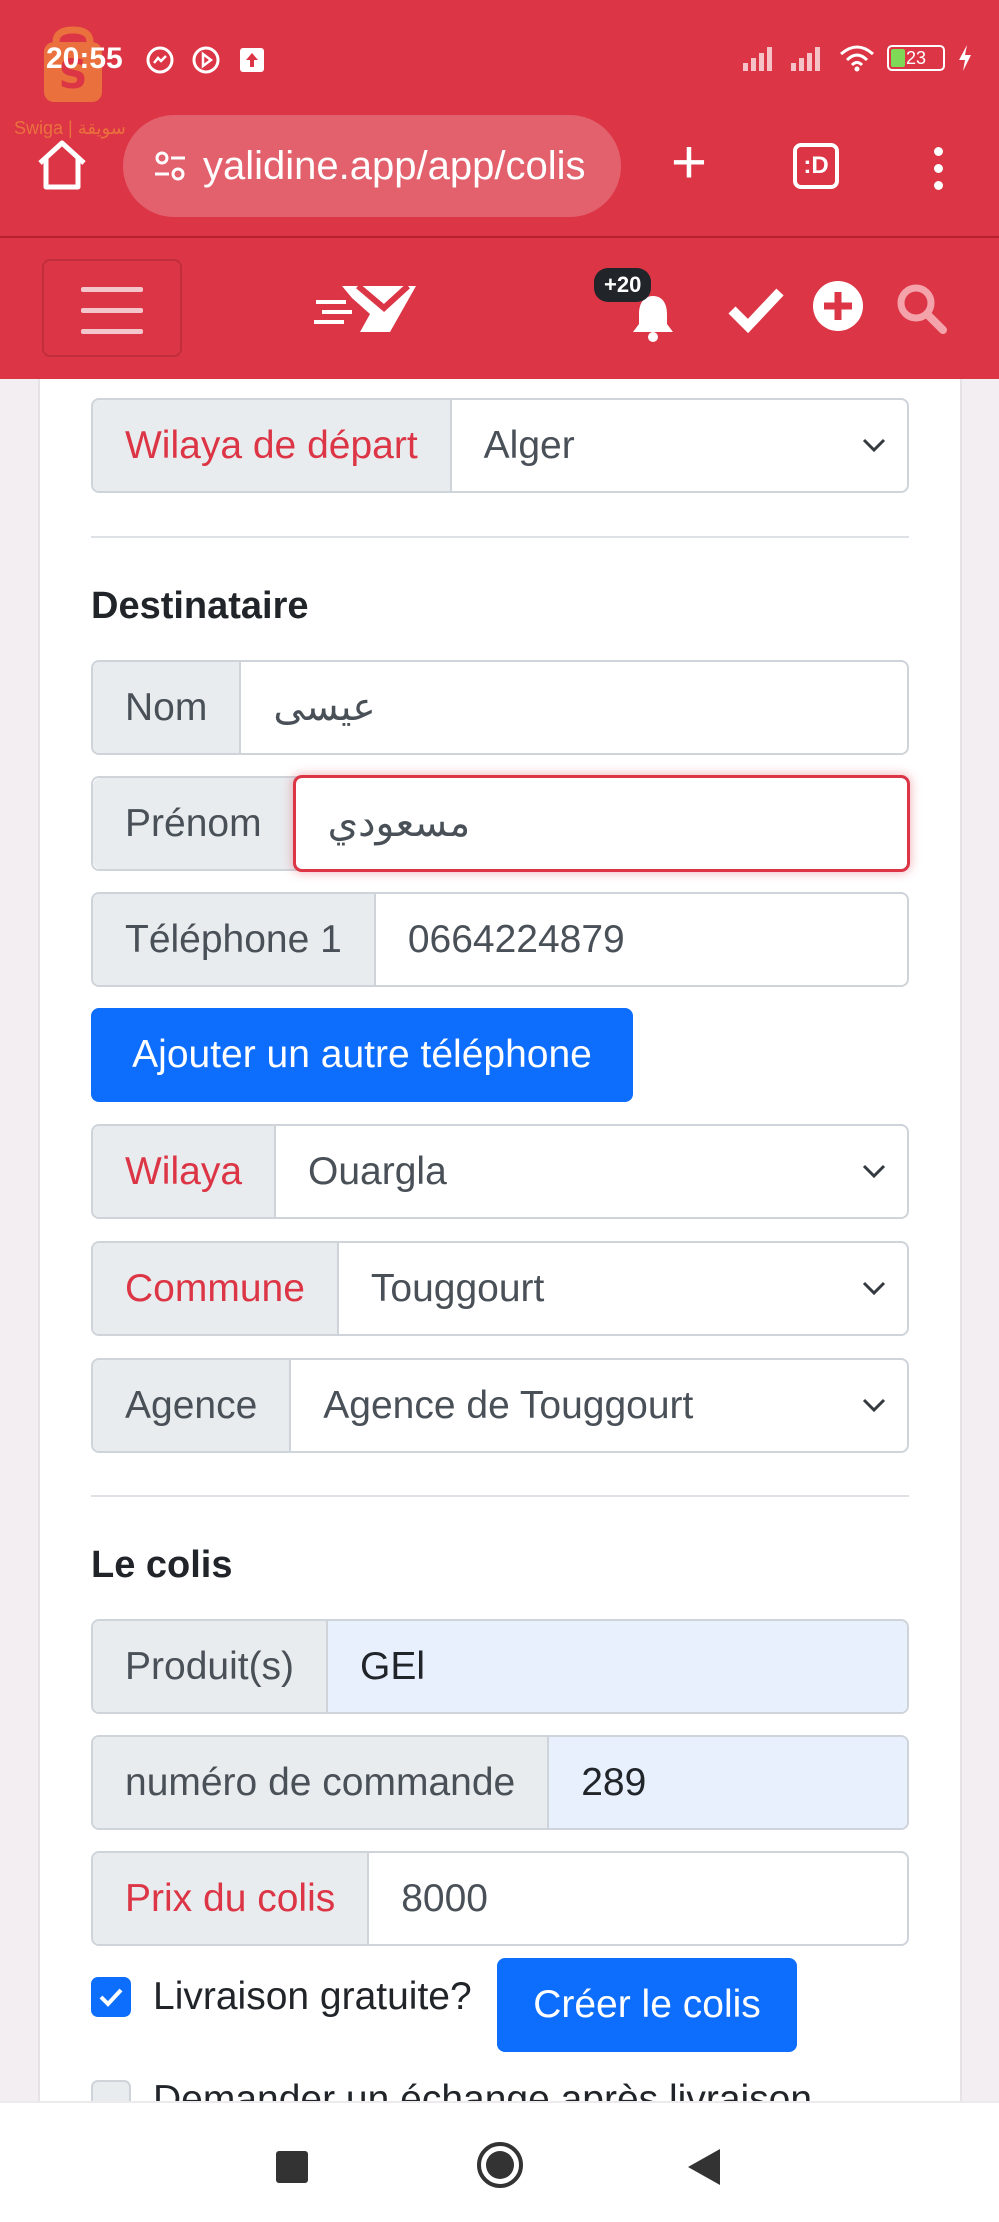 This screenshot has height=2222, width=999. I want to click on messenger-icon, so click(160, 60).